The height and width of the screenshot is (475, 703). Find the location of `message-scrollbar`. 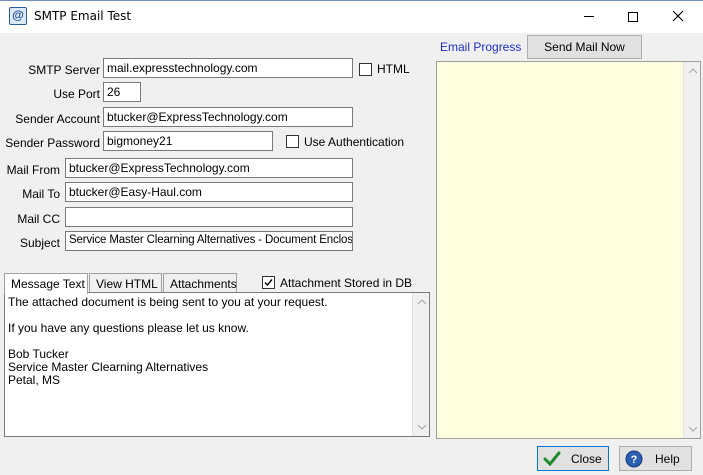

message-scrollbar is located at coordinates (420, 364).